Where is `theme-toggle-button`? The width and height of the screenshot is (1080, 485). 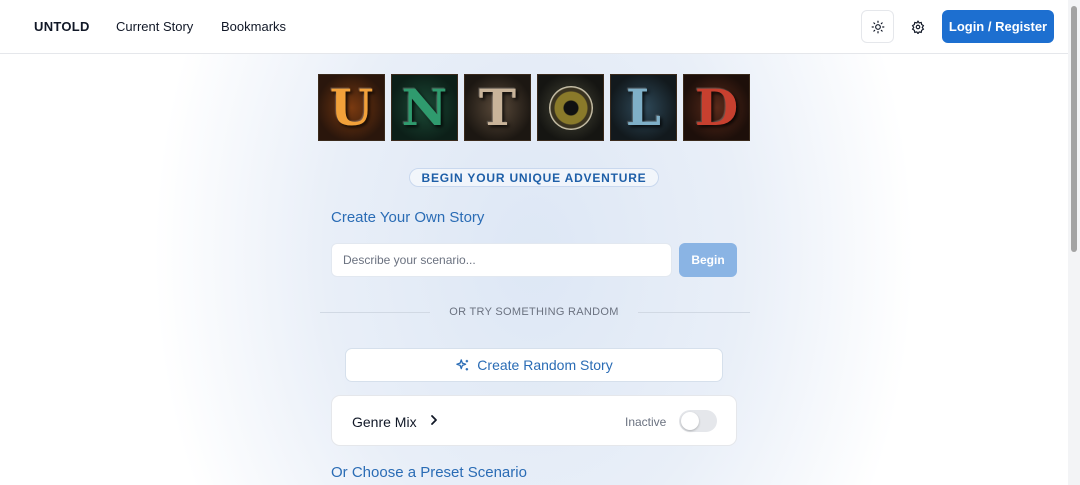
theme-toggle-button is located at coordinates (877, 26).